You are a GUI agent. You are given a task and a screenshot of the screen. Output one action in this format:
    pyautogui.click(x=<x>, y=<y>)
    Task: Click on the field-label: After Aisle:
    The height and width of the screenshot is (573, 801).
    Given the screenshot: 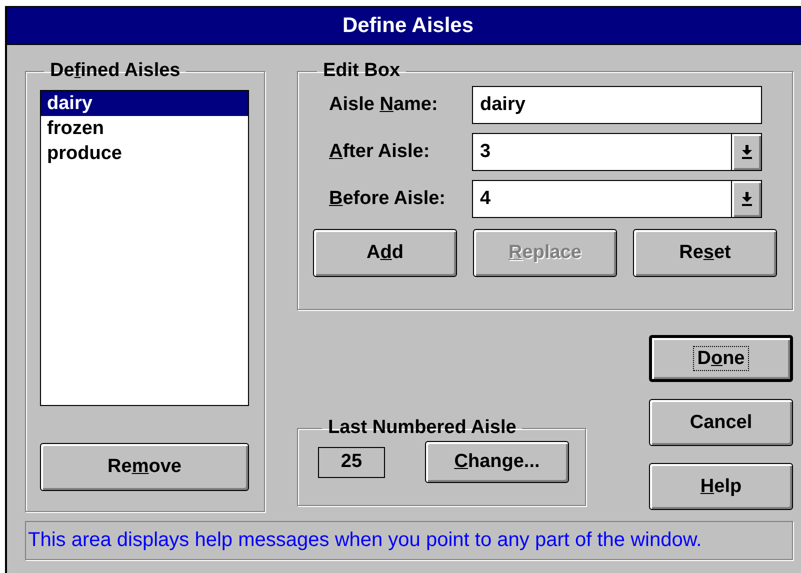 What is the action you would take?
    pyautogui.click(x=379, y=152)
    